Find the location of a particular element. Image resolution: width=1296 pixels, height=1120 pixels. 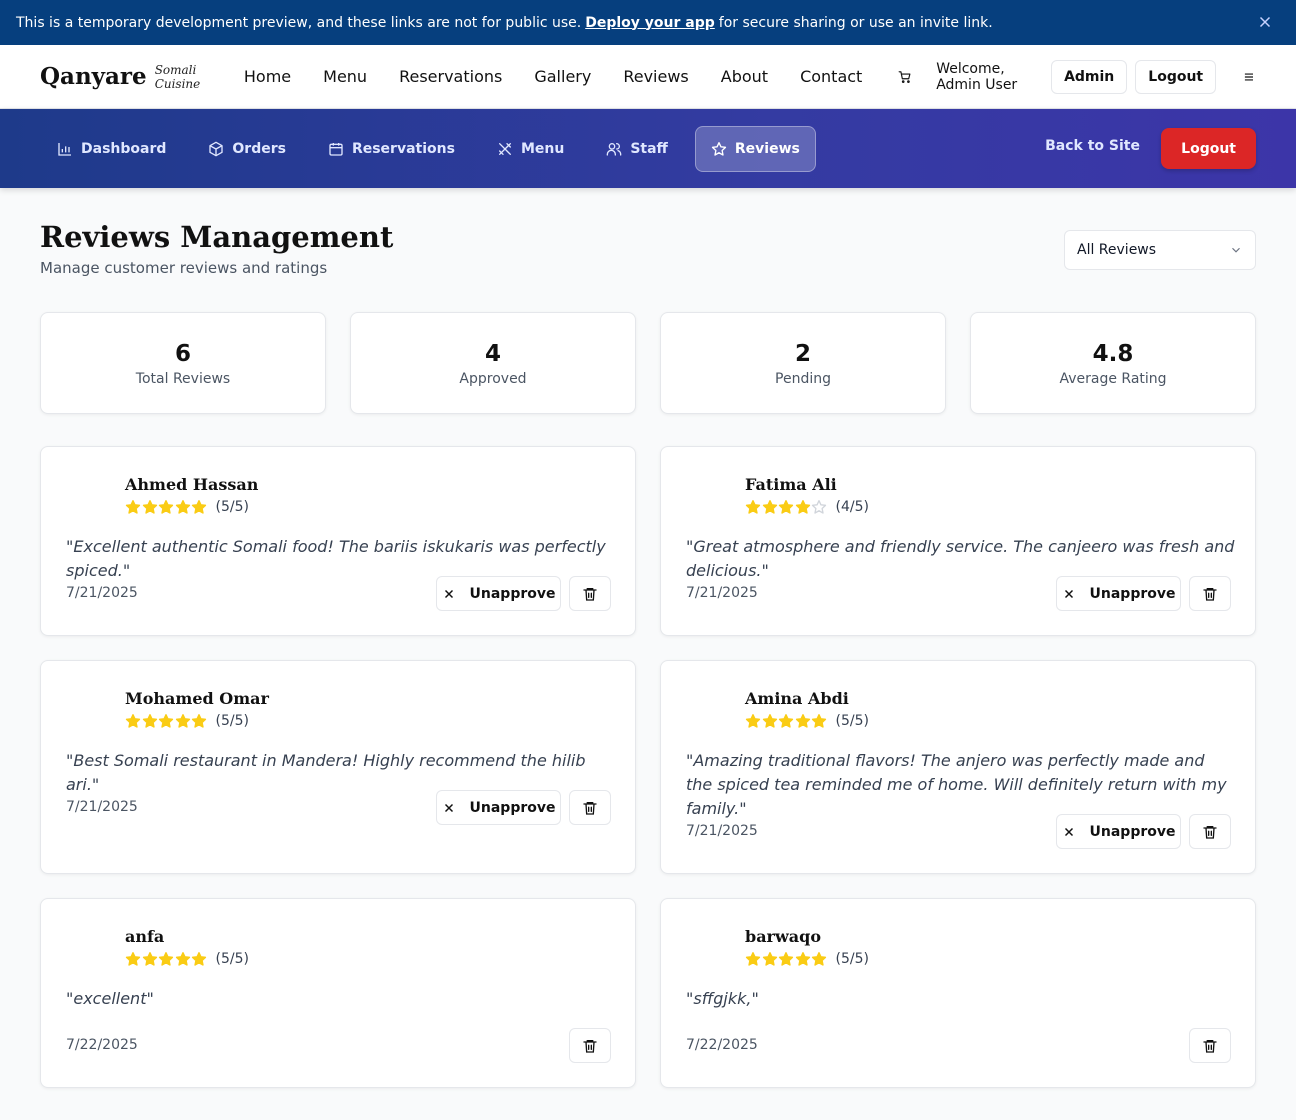

stat-pending: 2 Pending is located at coordinates (803, 363).